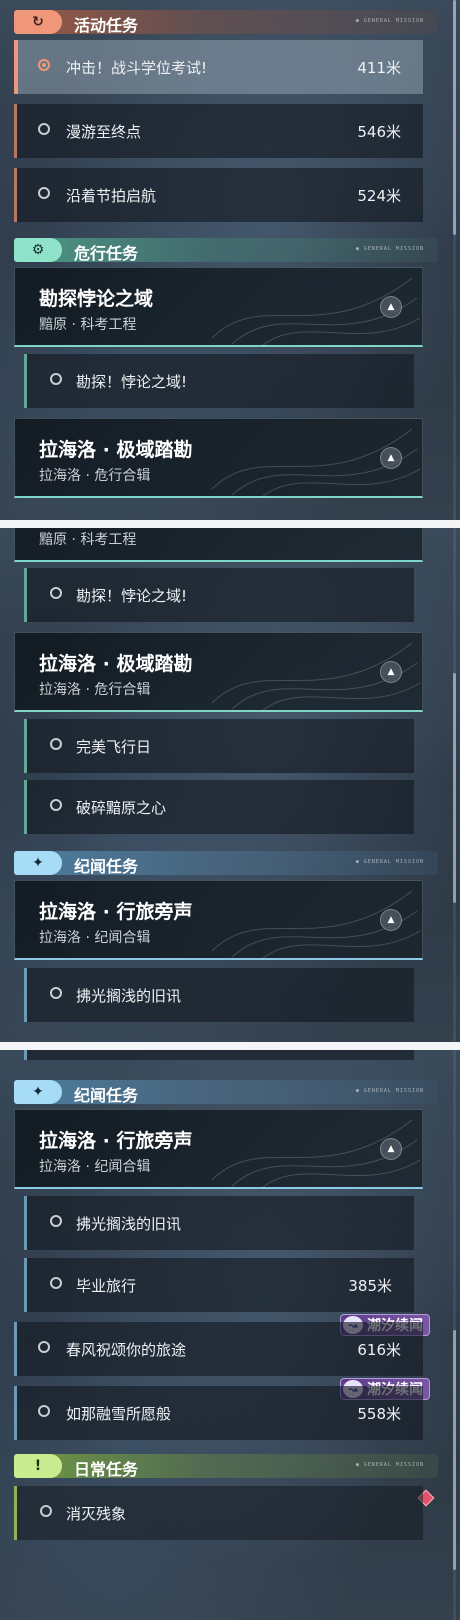 The width and height of the screenshot is (460, 1620). I want to click on category-title: 活动任务, so click(106, 26).